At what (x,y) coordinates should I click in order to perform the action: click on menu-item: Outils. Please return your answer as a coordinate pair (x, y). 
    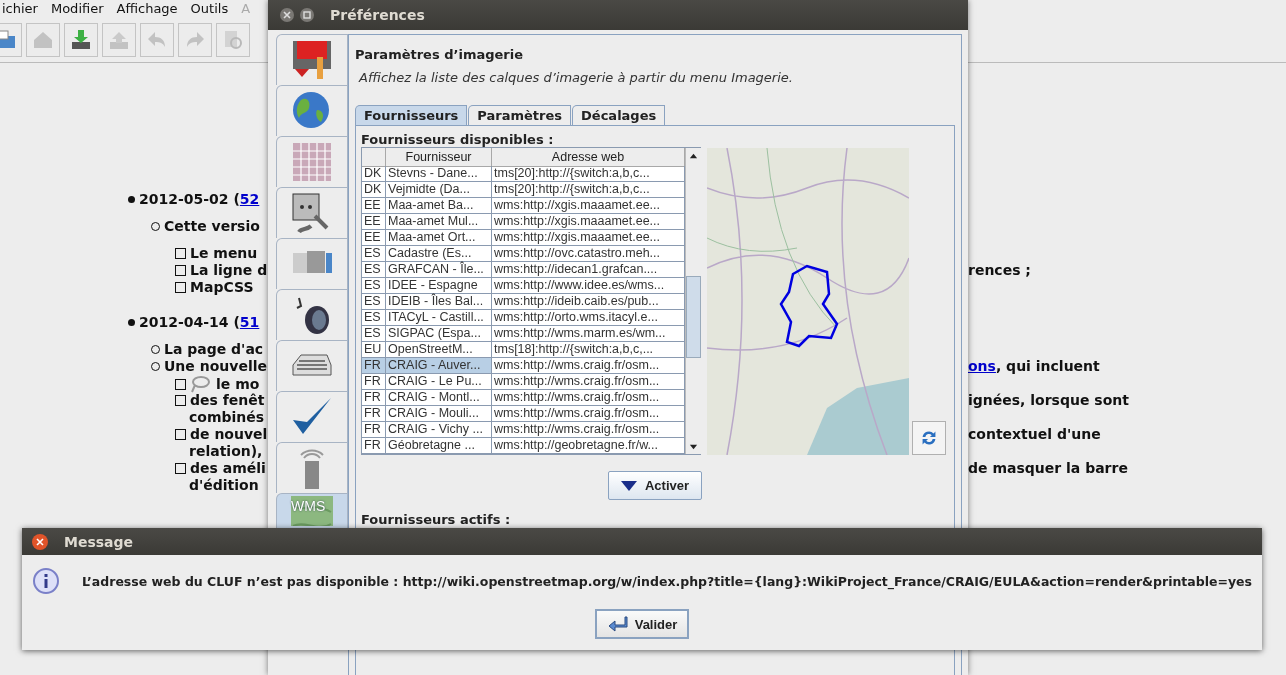
    Looking at the image, I should click on (209, 10).